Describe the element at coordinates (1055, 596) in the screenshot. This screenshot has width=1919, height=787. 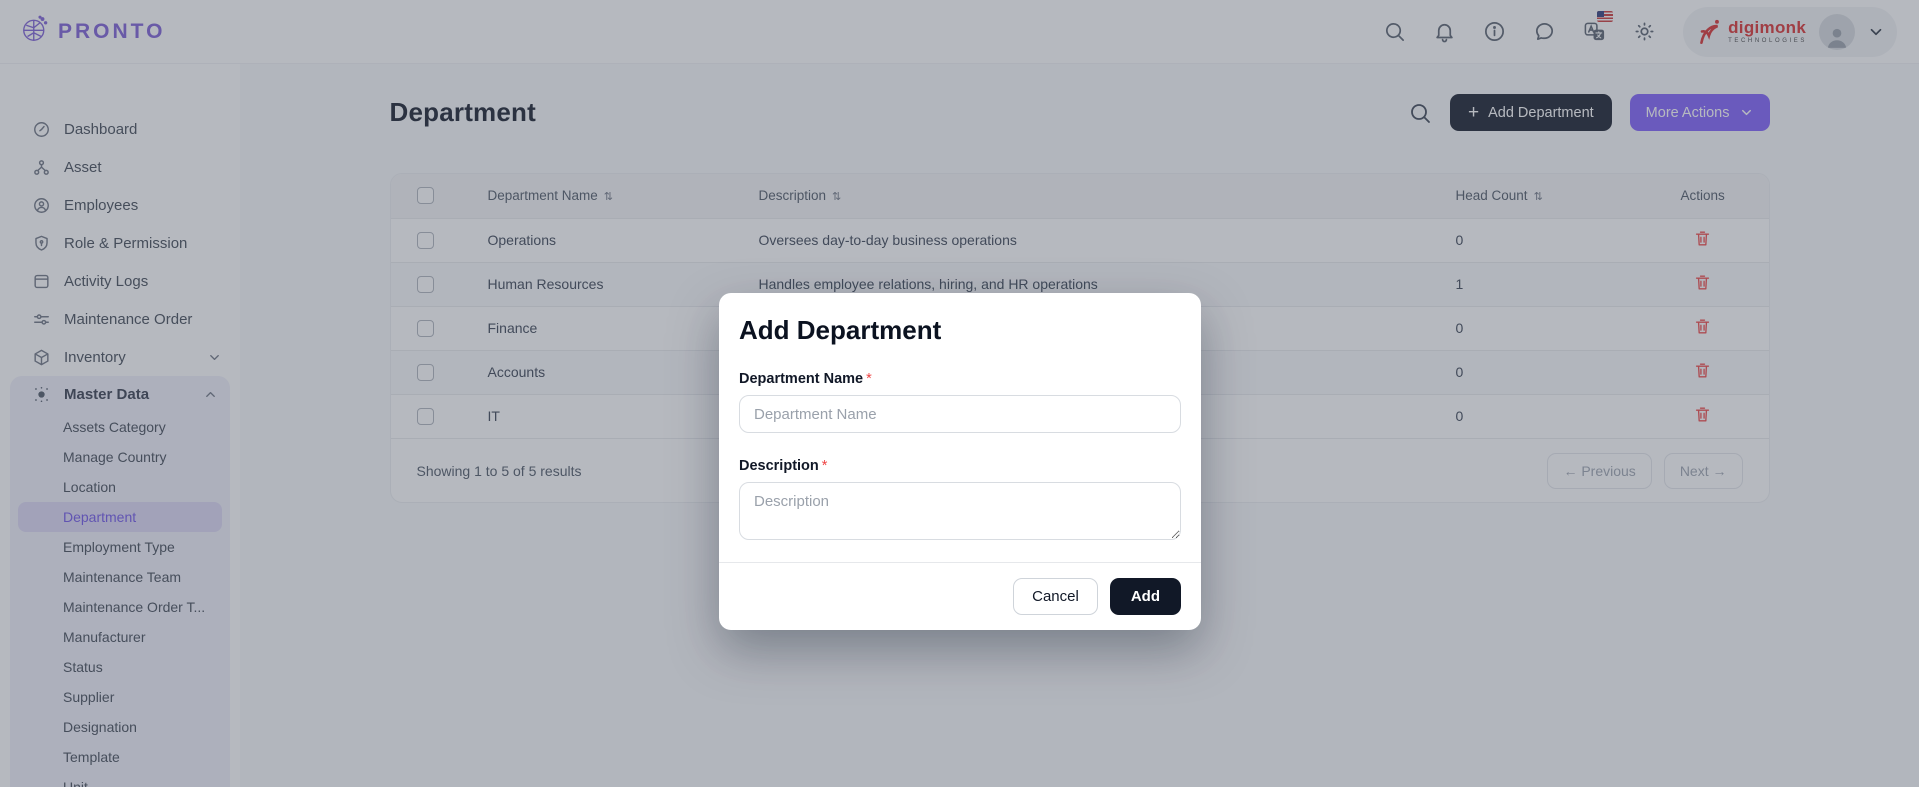
I see `cancel-button: Cancel` at that location.